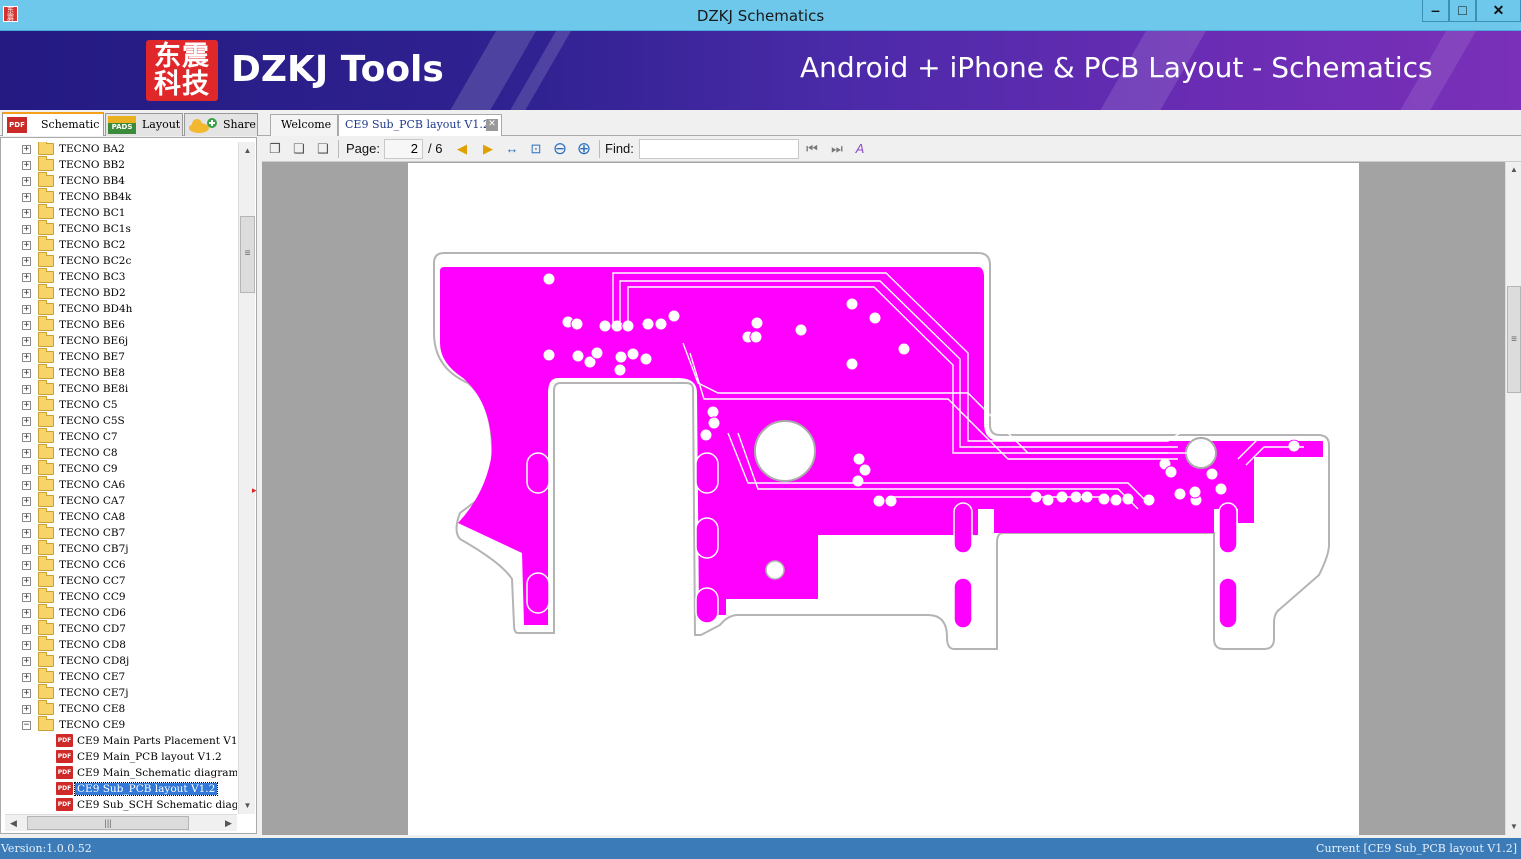 This screenshot has width=1521, height=859. I want to click on tree-folder-item: + TECNO CA7, so click(119, 501).